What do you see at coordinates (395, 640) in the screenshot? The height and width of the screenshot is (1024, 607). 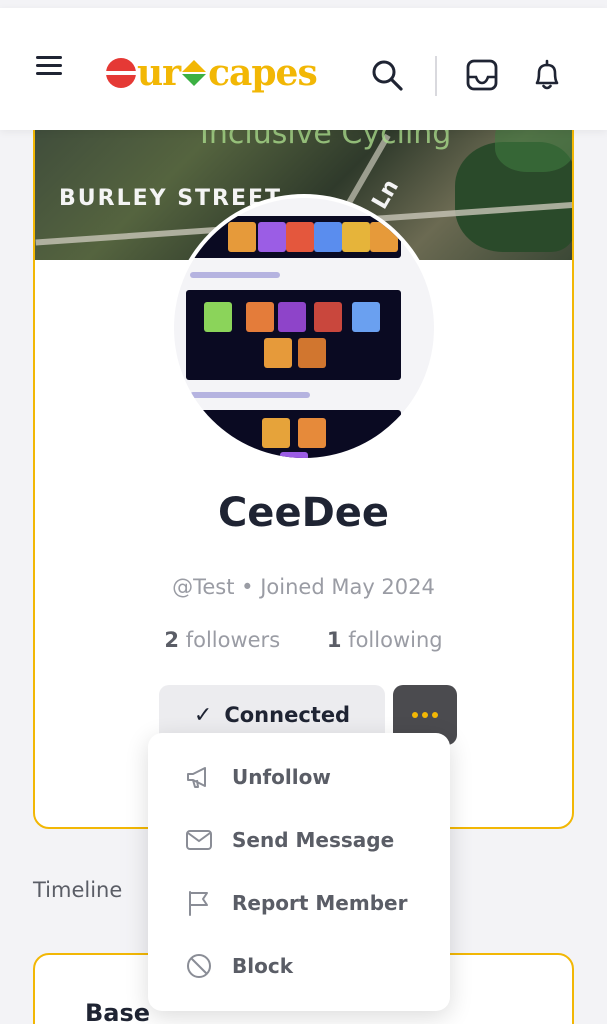 I see `following-label: following` at bounding box center [395, 640].